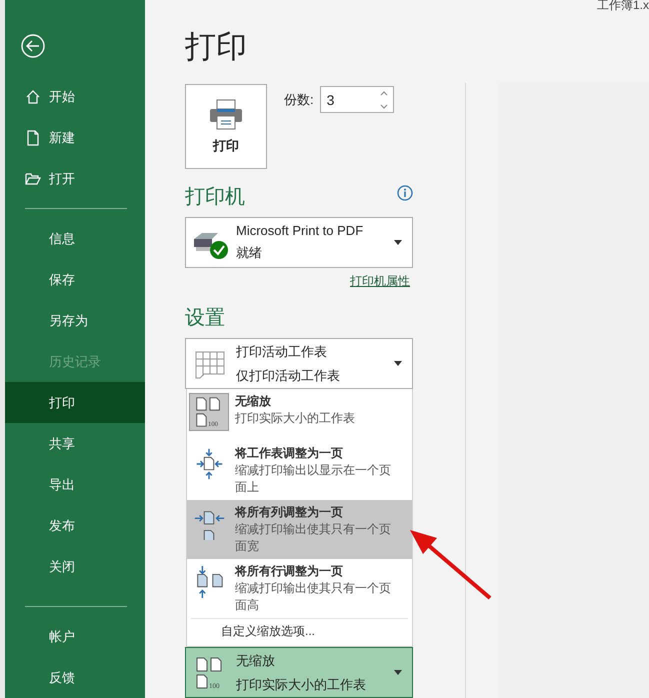  Describe the element at coordinates (282, 351) in the screenshot. I see `option-title: 打印活动工作表` at that location.